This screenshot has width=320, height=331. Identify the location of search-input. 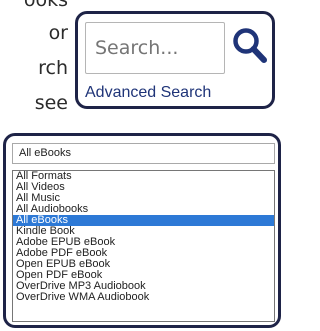
(155, 48).